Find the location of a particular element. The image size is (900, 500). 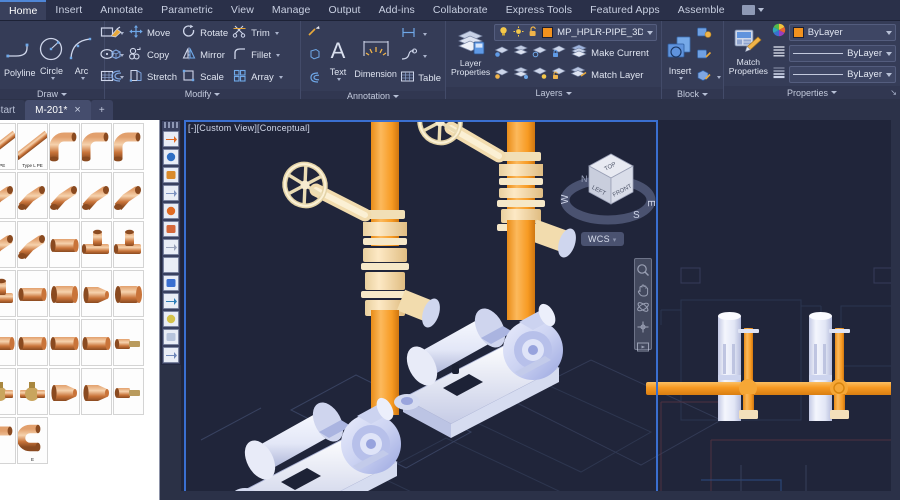

connect-icon is located at coordinates (171, 247).